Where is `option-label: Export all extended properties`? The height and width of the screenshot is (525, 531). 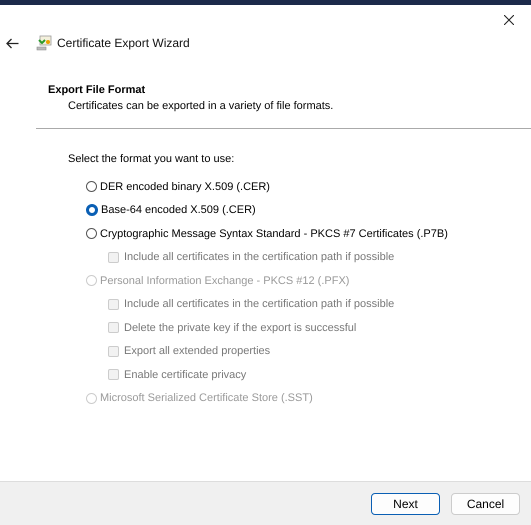
option-label: Export all extended properties is located at coordinates (197, 351).